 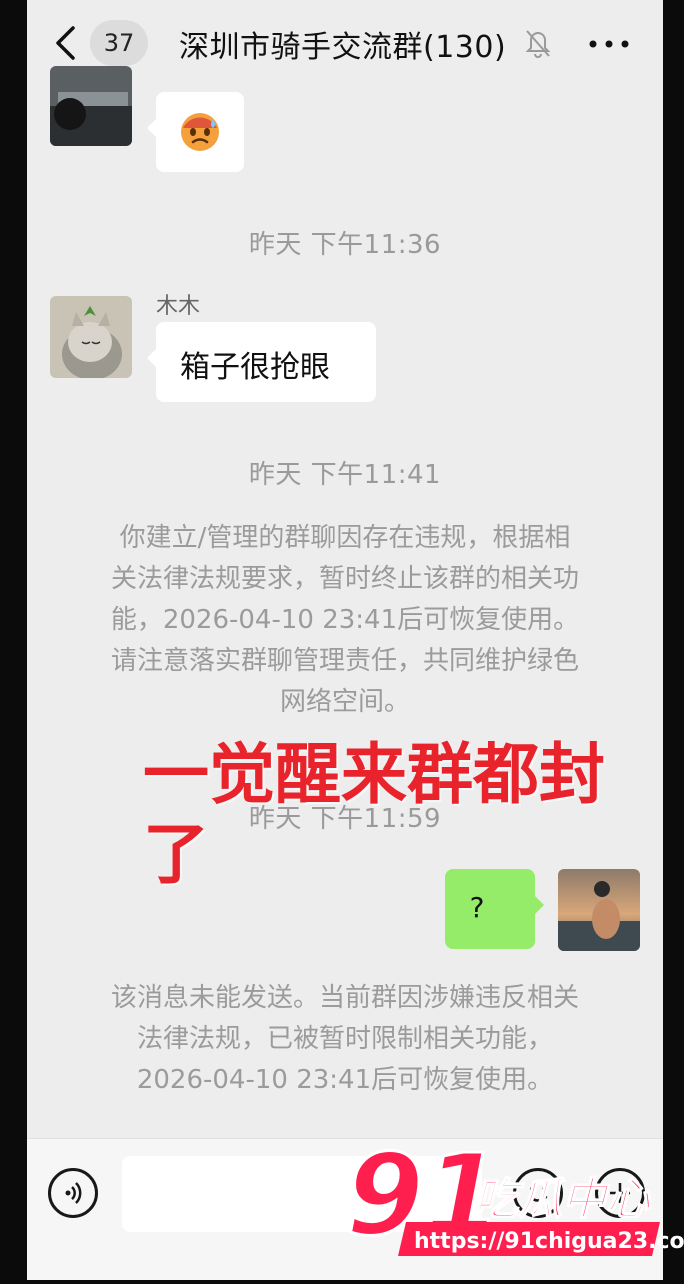 I want to click on message-text: ?, so click(x=477, y=907).